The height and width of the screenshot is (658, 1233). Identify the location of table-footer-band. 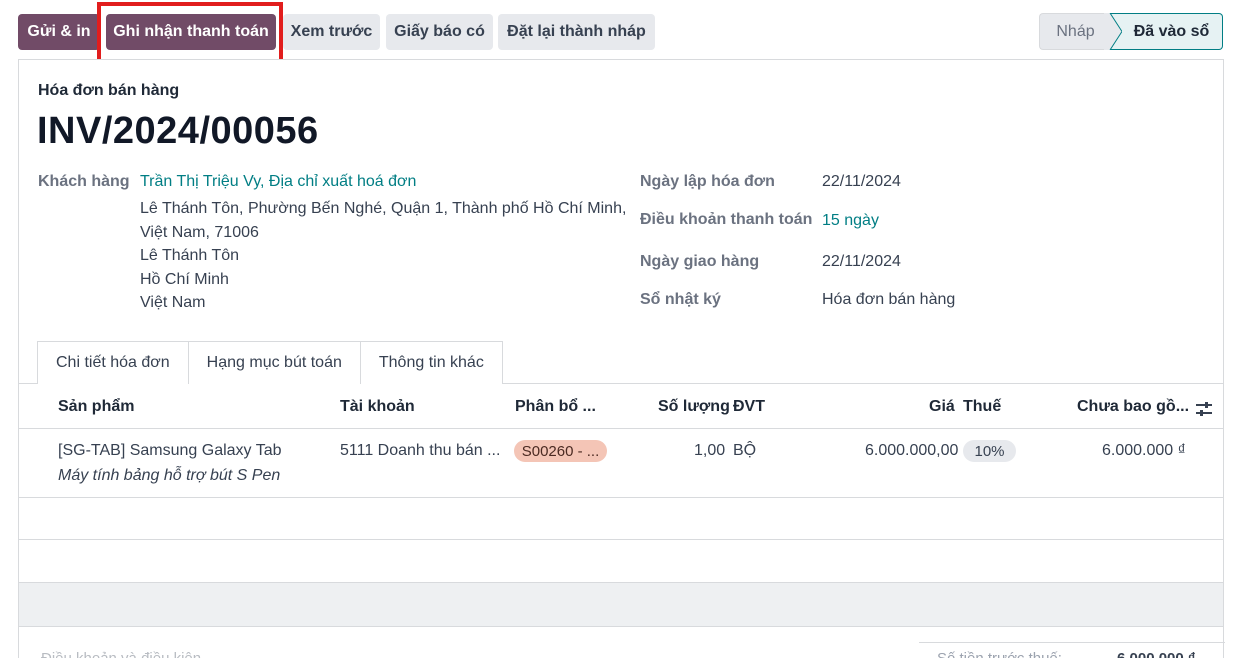
(621, 604).